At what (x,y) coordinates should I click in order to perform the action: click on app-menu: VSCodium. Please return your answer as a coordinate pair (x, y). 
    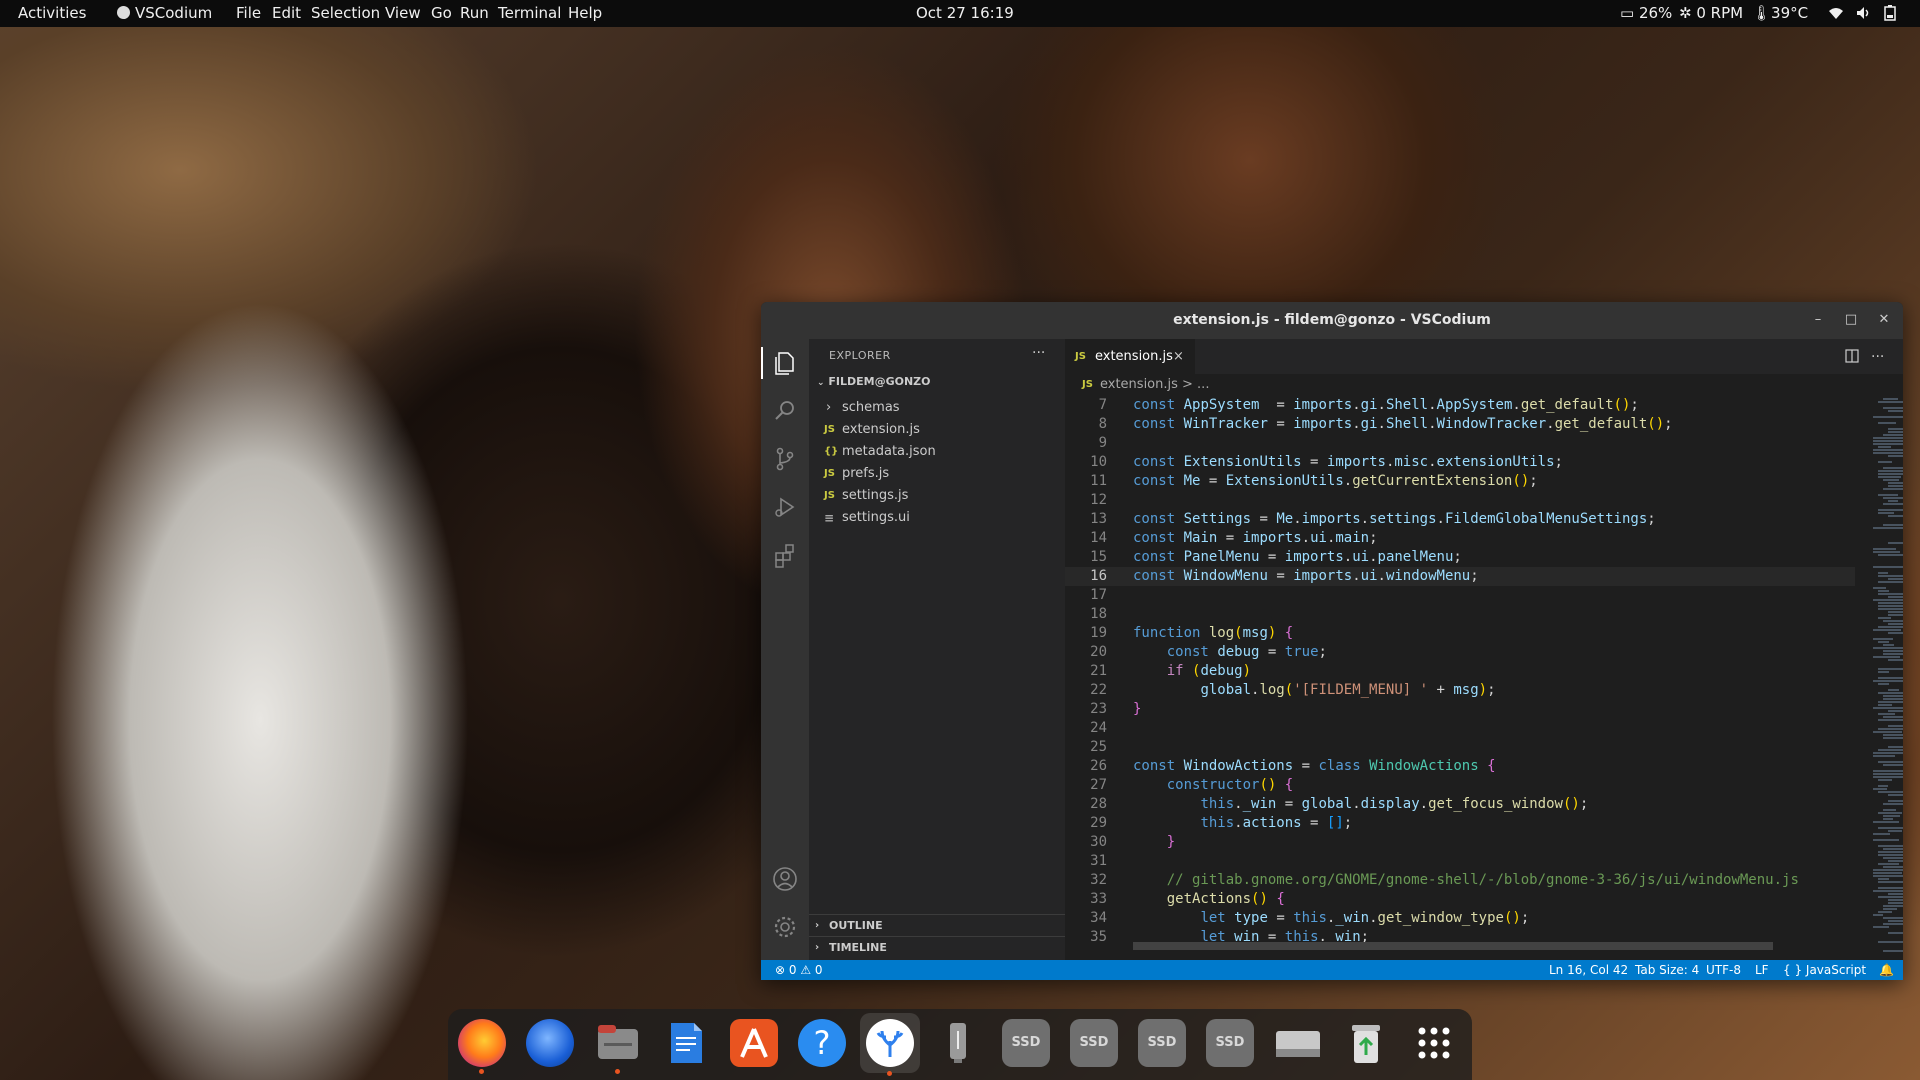
    Looking at the image, I should click on (164, 13).